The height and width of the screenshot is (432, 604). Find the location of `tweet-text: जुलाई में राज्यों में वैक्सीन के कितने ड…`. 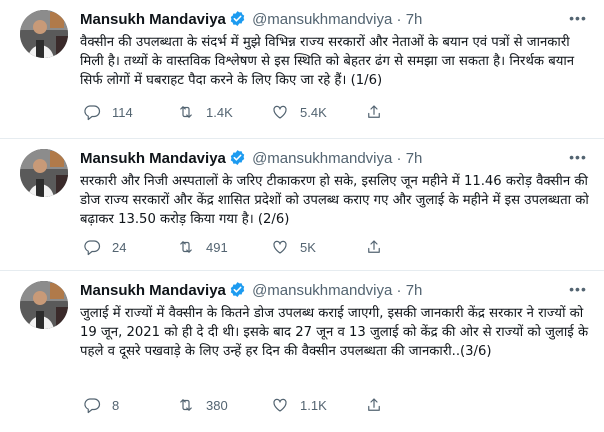

tweet-text: जुलाई में राज्यों में वैक्सीन के कितने ड… is located at coordinates (334, 332).